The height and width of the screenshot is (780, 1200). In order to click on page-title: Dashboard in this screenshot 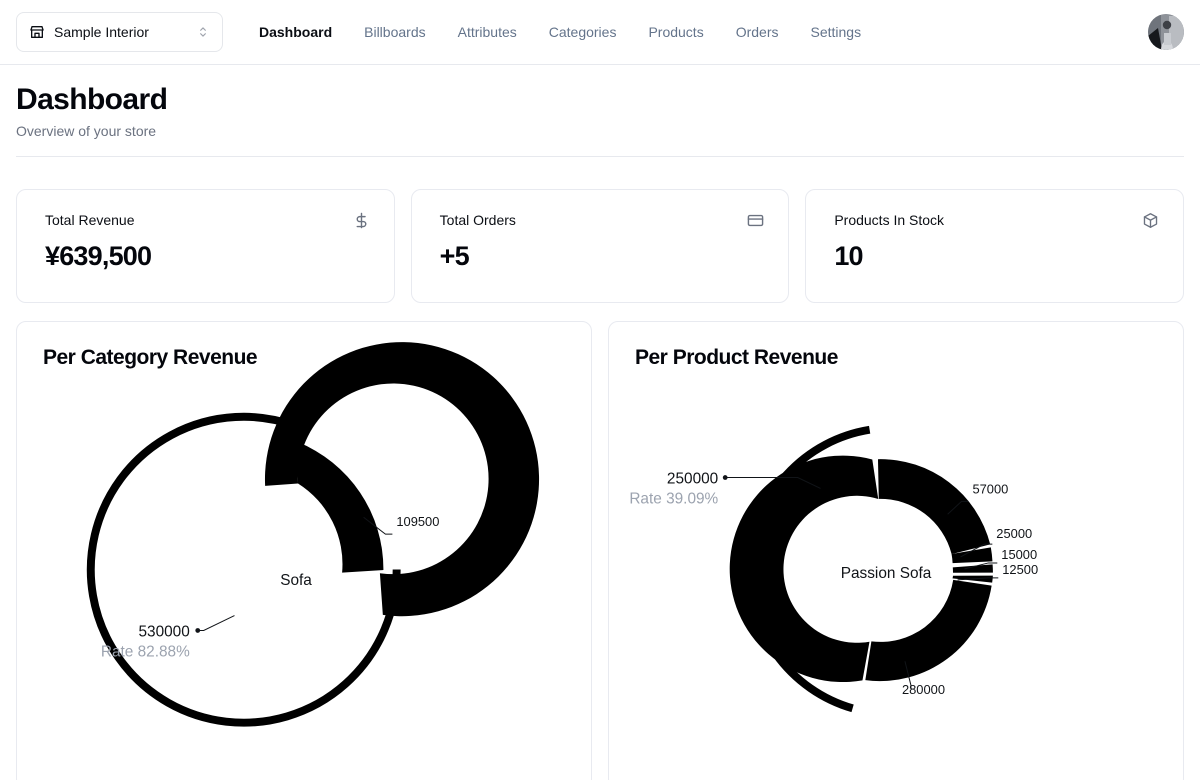, I will do `click(92, 99)`.